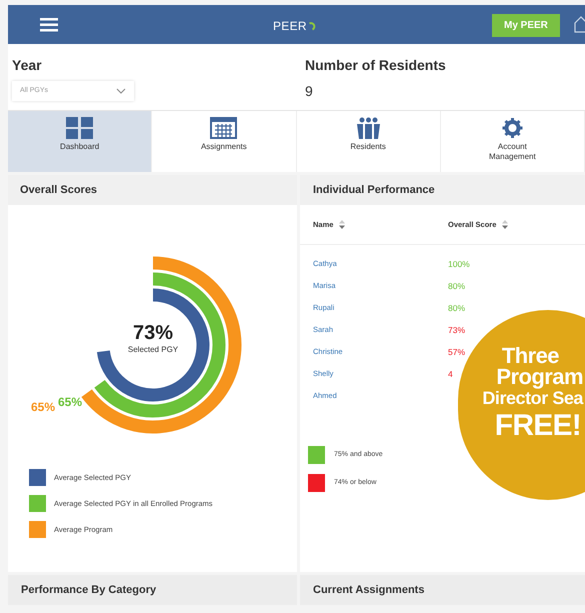 The image size is (585, 613). Describe the element at coordinates (153, 333) in the screenshot. I see `score-value: 73%` at that location.